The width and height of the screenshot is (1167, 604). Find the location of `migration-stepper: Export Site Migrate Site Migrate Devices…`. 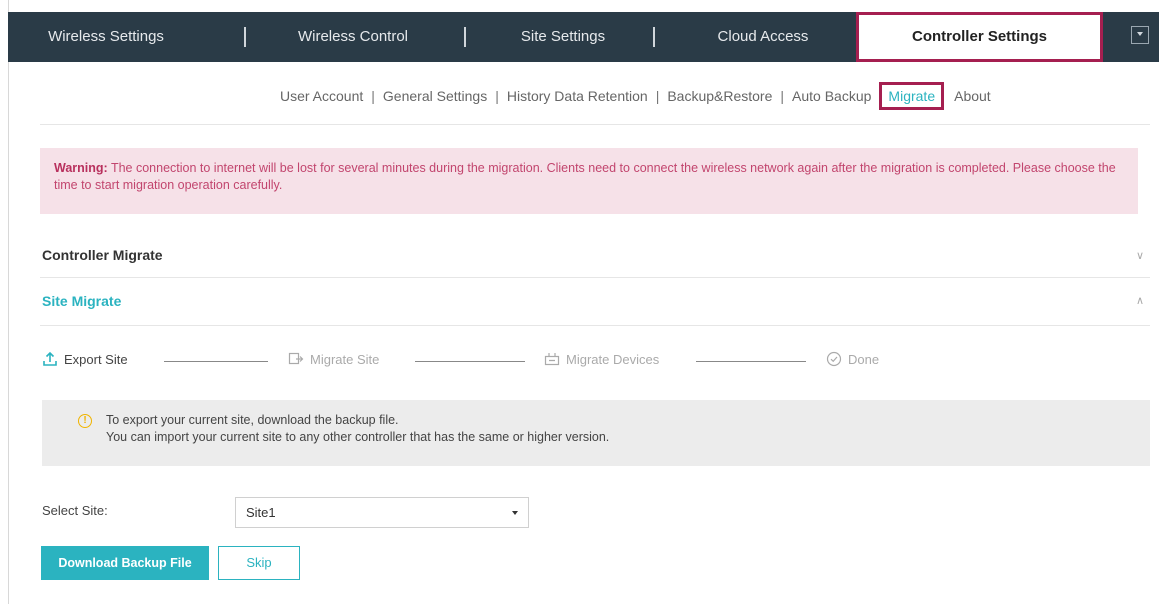

migration-stepper: Export Site Migrate Site Migrate Devices… is located at coordinates (492, 362).